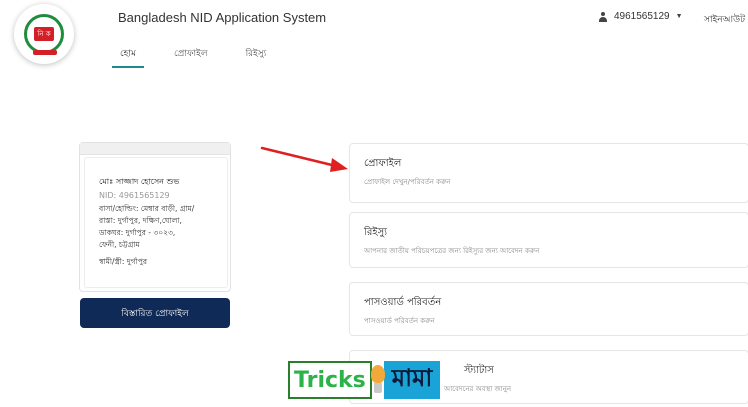 The width and height of the screenshot is (748, 407). Describe the element at coordinates (383, 163) in the screenshot. I see `menu-title: প্রোফাইল` at that location.